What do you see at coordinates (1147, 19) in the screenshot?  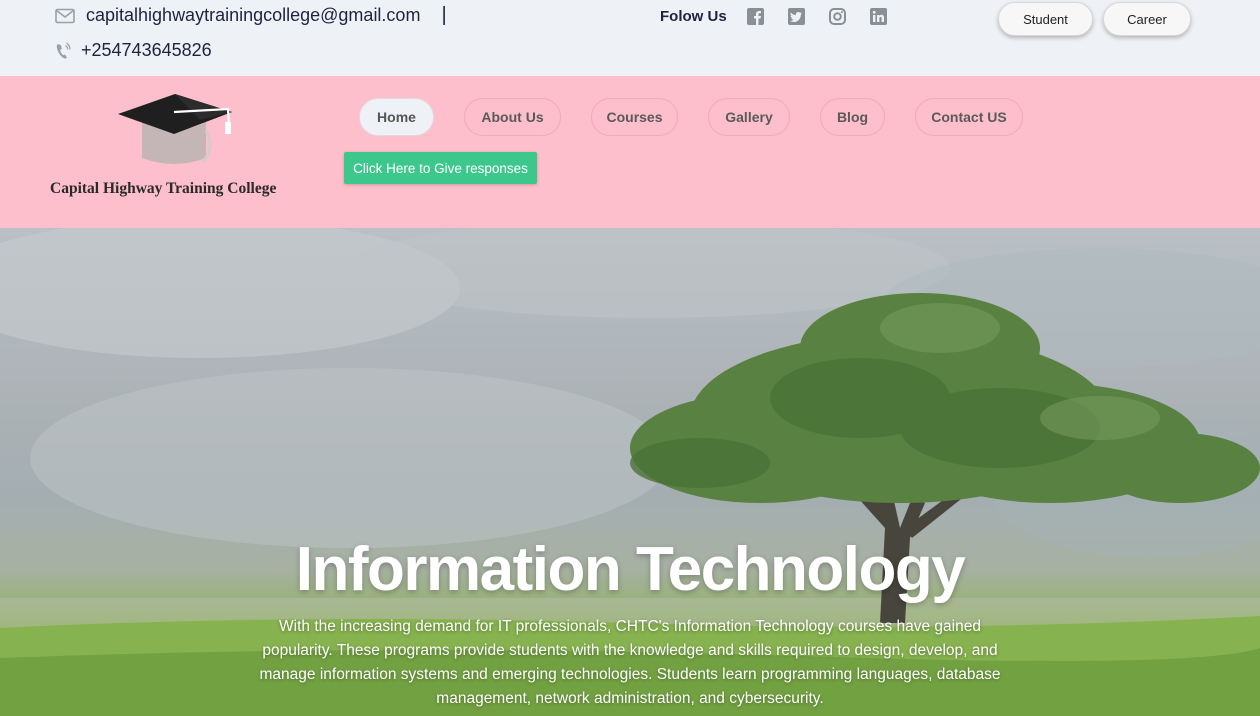 I see `career-button: Career` at bounding box center [1147, 19].